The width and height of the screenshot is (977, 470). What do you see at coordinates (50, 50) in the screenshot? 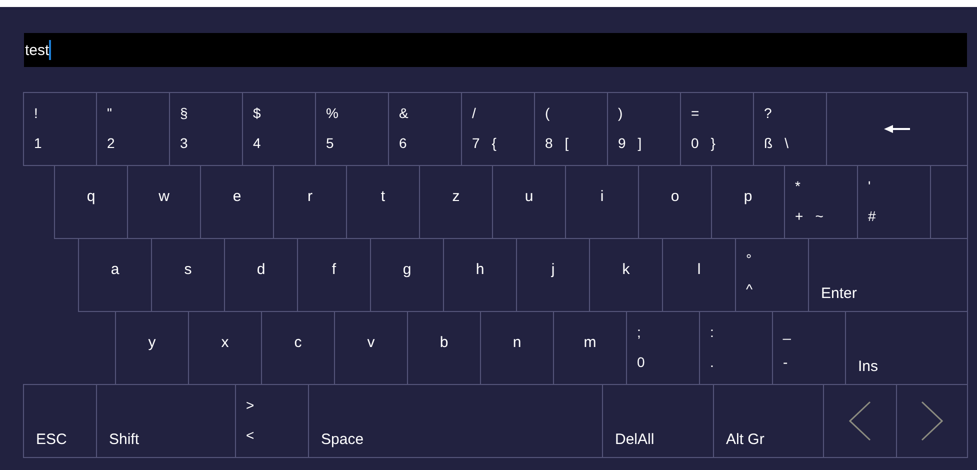
I see `text-cursor` at bounding box center [50, 50].